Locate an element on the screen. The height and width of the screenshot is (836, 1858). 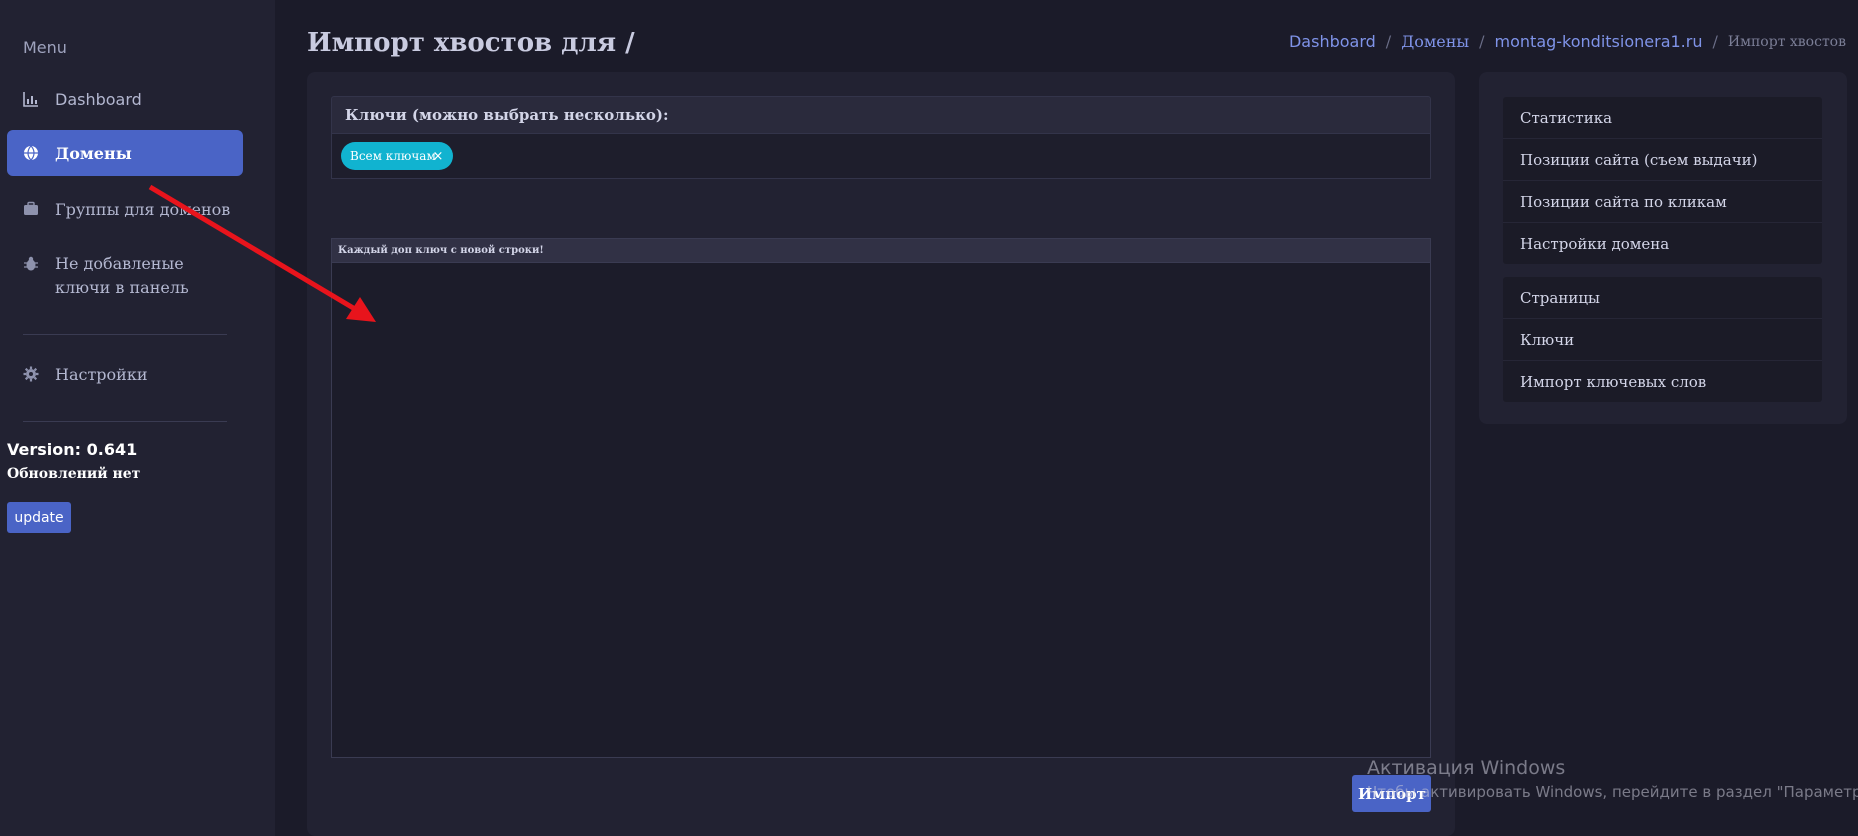
sidebar-item-label: Настройки is located at coordinates (101, 374).